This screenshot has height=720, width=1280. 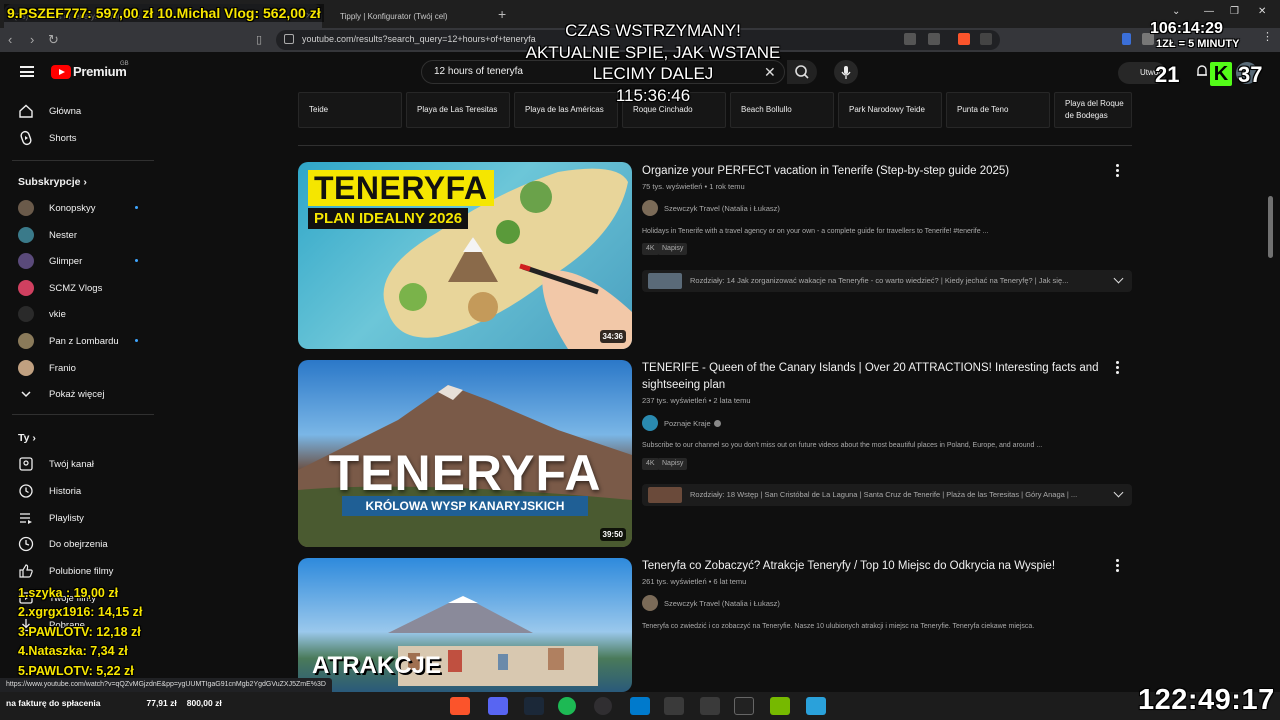 What do you see at coordinates (27, 438) in the screenshot?
I see `you-heading: Ty ›` at bounding box center [27, 438].